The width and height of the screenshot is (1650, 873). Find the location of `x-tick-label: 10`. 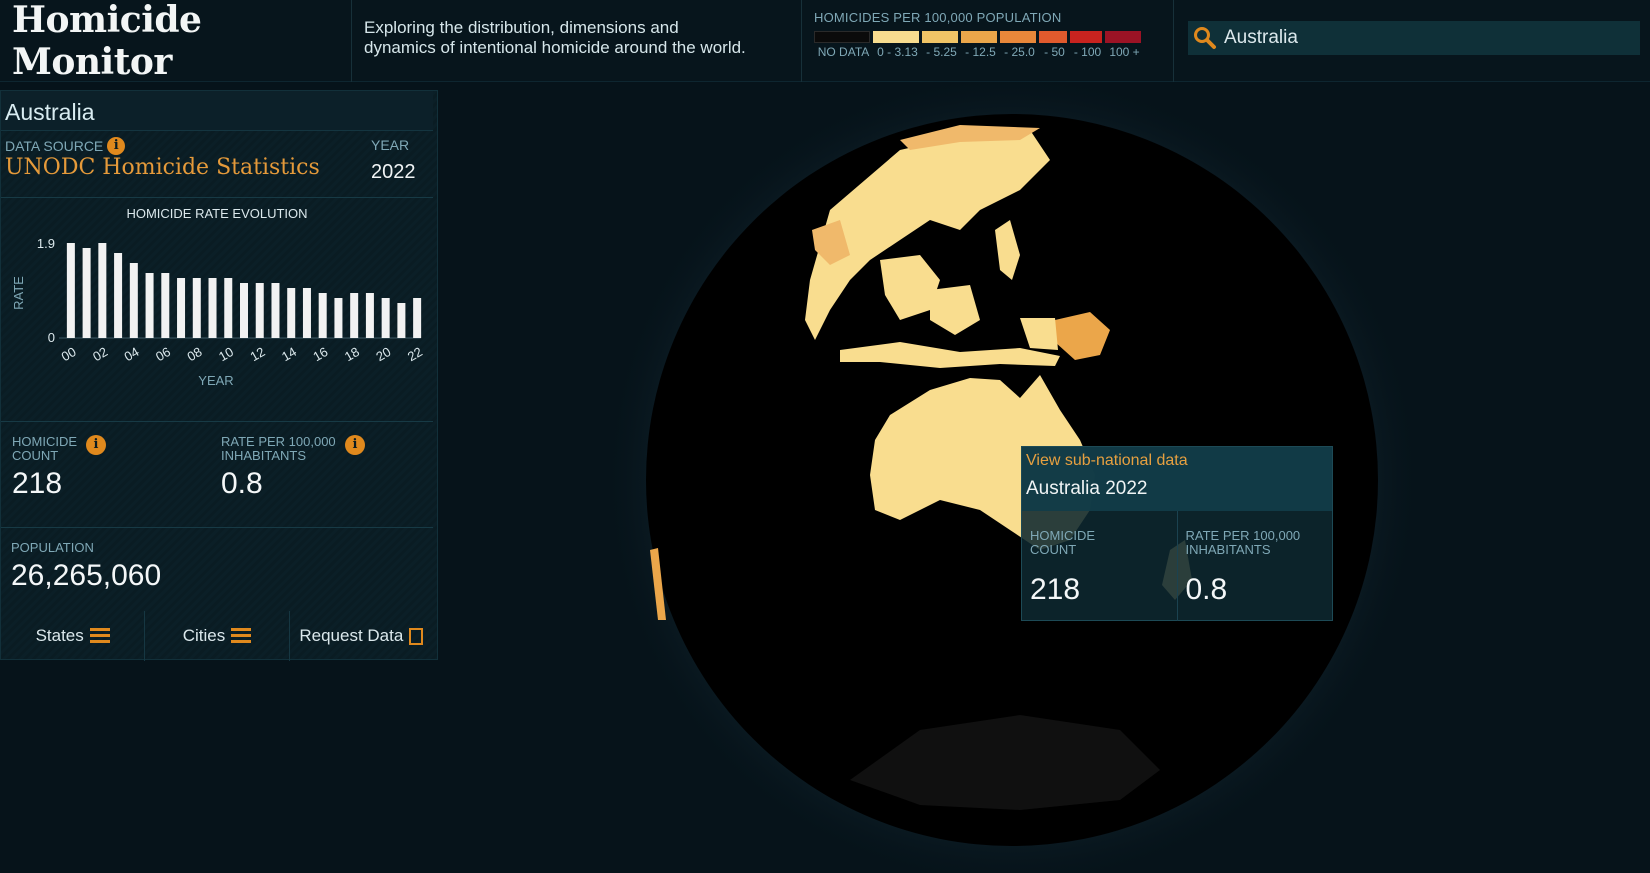

x-tick-label: 10 is located at coordinates (226, 354).